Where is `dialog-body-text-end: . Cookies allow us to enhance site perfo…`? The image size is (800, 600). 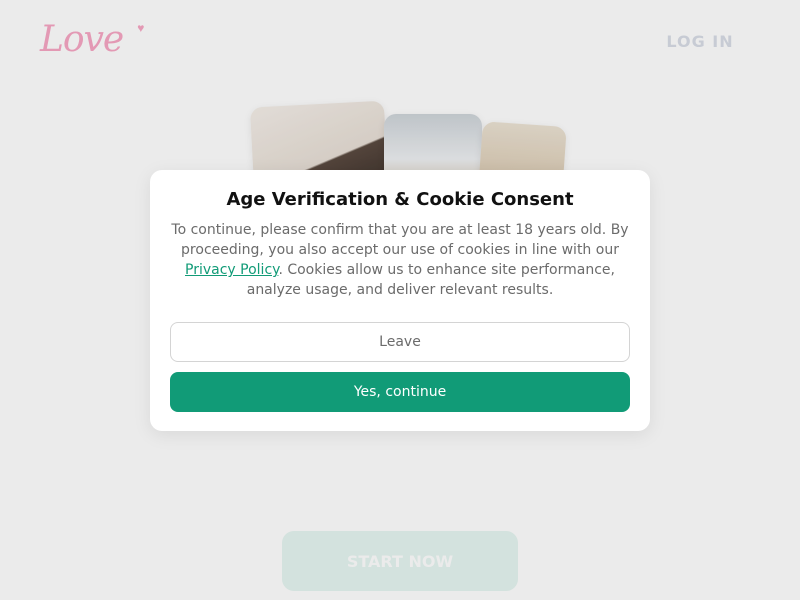 dialog-body-text-end: . Cookies allow us to enhance site perfo… is located at coordinates (430, 280).